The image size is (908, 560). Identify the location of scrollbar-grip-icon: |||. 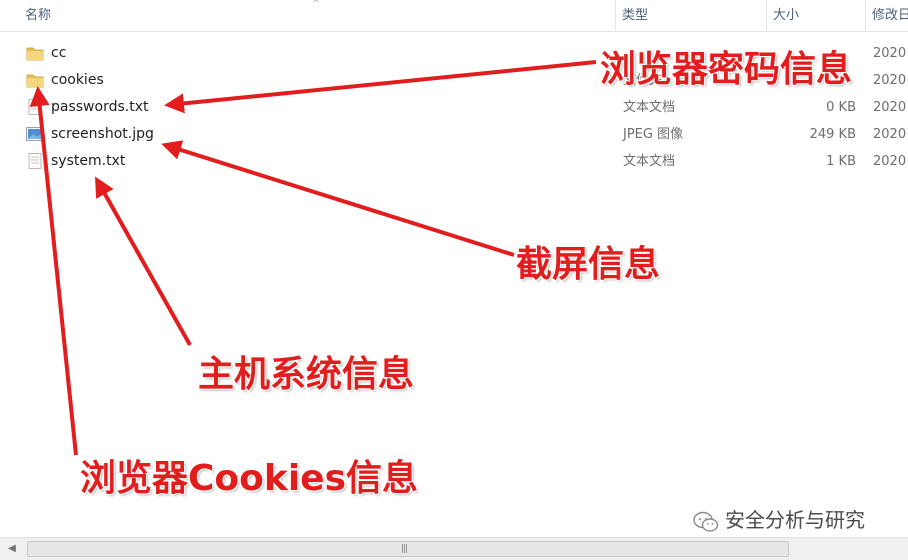
(404, 549).